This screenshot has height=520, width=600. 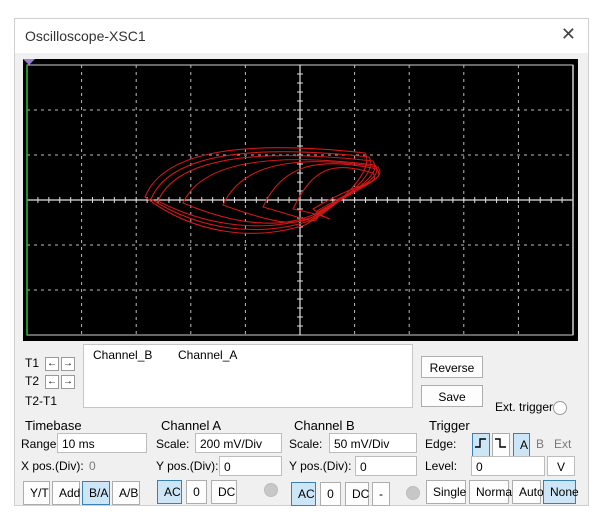 What do you see at coordinates (492, 492) in the screenshot?
I see `trigger-normal-button: Normal` at bounding box center [492, 492].